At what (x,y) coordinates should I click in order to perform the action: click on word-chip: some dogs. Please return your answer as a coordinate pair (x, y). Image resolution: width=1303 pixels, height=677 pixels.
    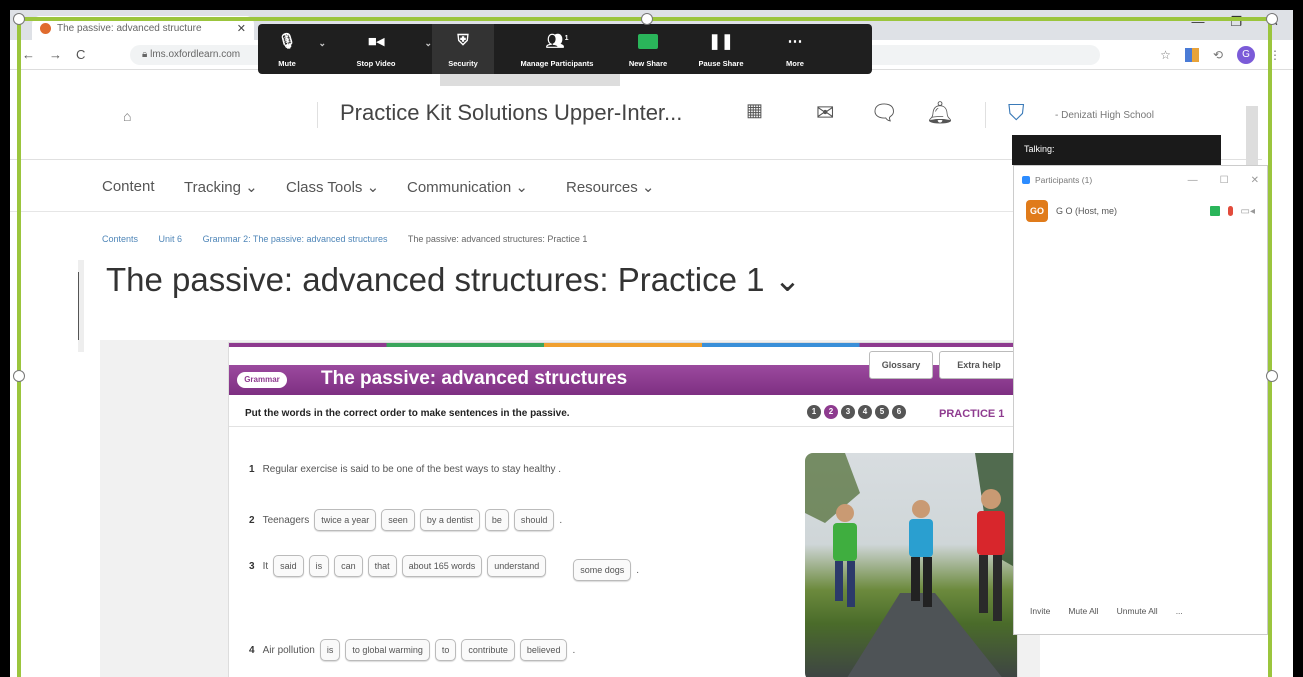
    Looking at the image, I should click on (602, 570).